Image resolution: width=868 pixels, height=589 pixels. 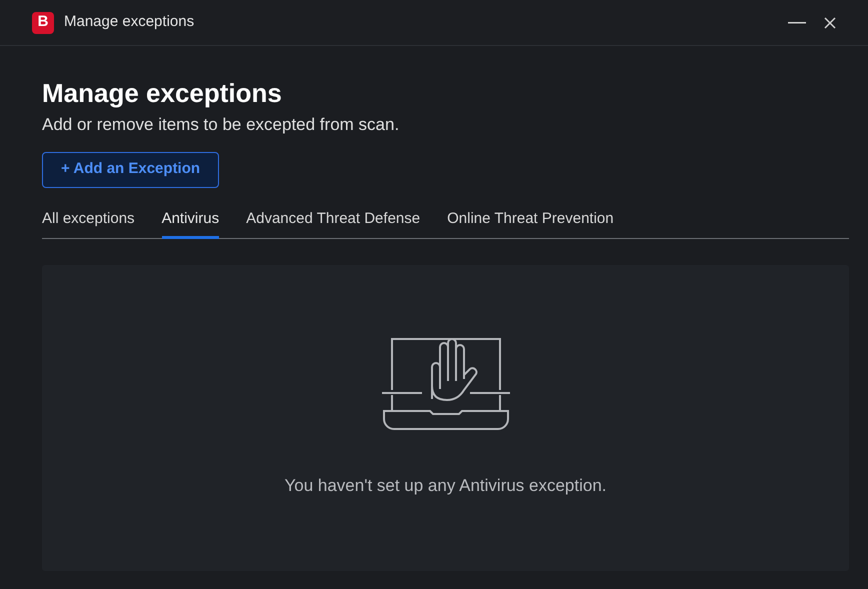 I want to click on tab: Advanced Threat Defense, so click(x=333, y=223).